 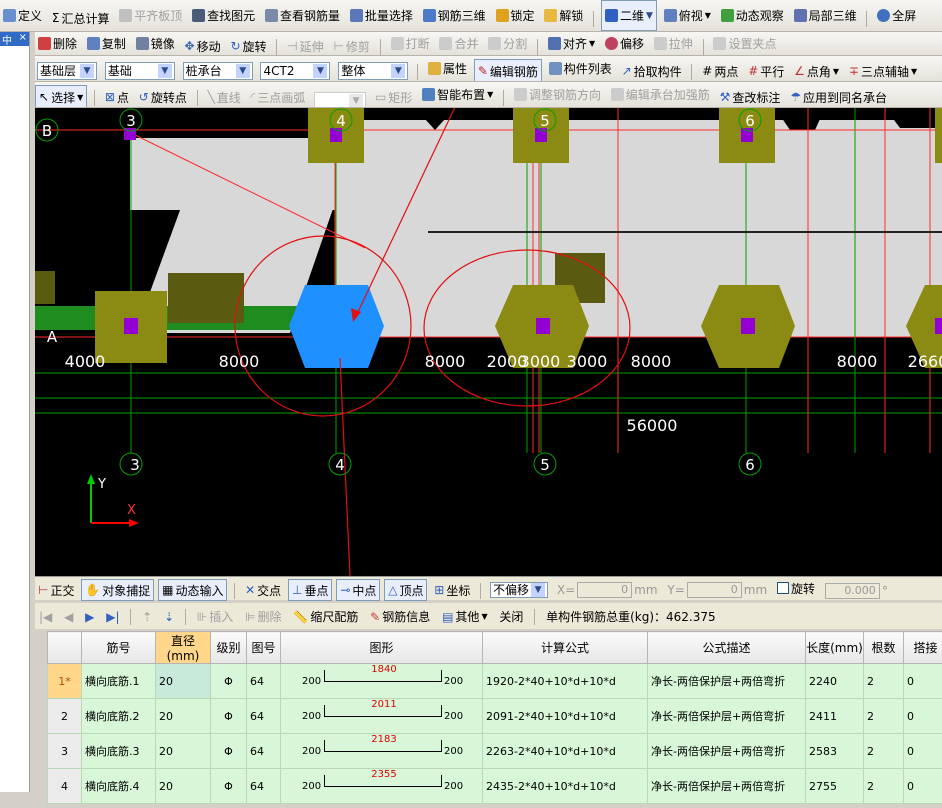 What do you see at coordinates (118, 590) in the screenshot?
I see `object-snap-toggle: ✋ 对象捕捉` at bounding box center [118, 590].